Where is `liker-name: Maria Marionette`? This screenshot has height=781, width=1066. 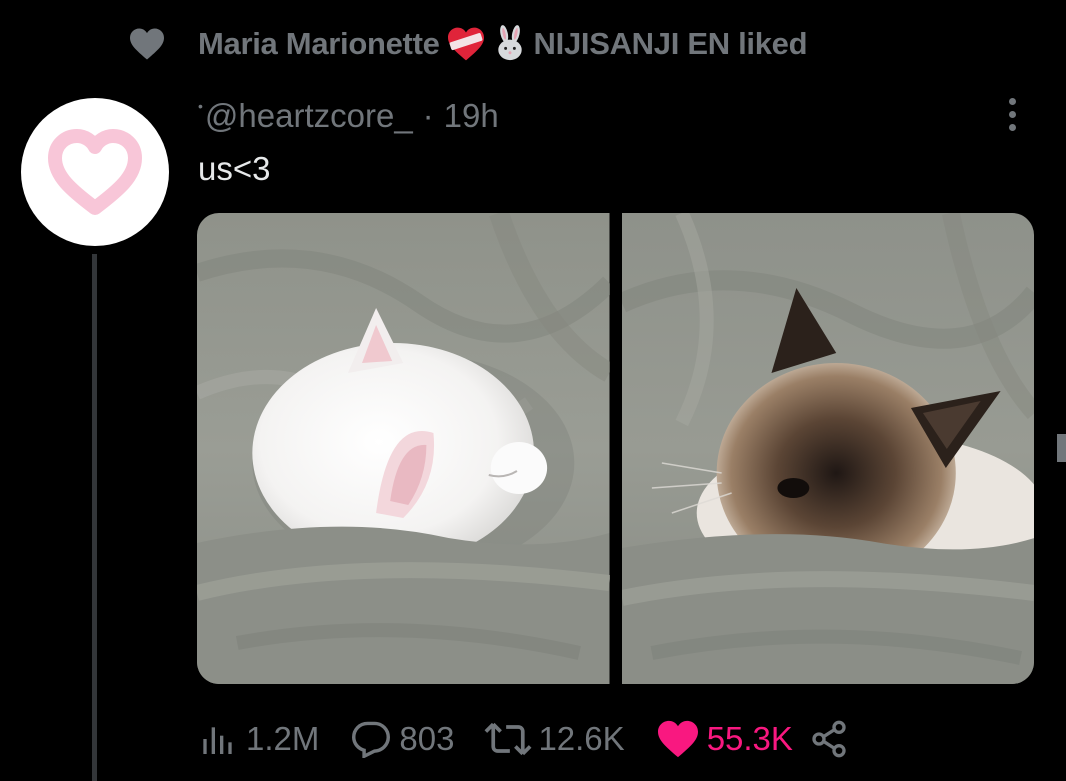
liker-name: Maria Marionette is located at coordinates (319, 43).